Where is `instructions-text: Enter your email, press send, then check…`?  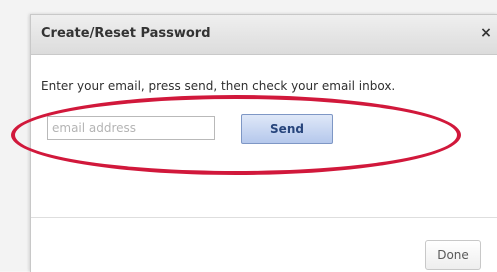 instructions-text: Enter your email, press send, then check… is located at coordinates (218, 86).